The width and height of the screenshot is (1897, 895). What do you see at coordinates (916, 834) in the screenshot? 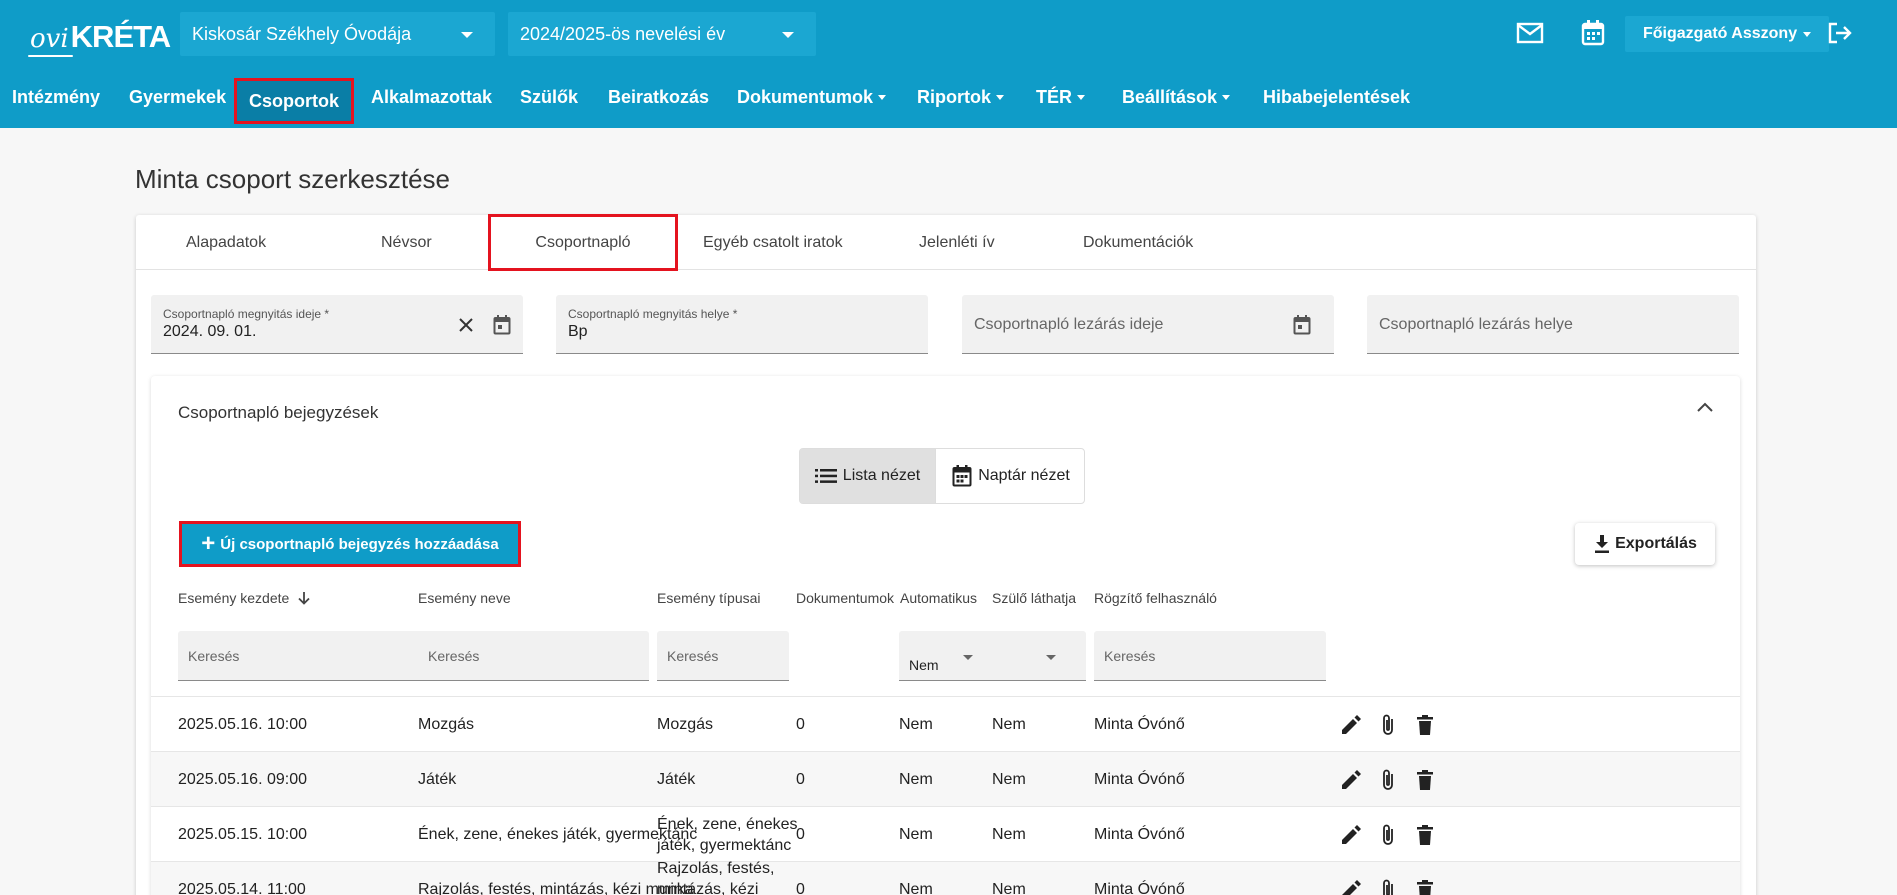
I see `cell-automatic: Nem` at bounding box center [916, 834].